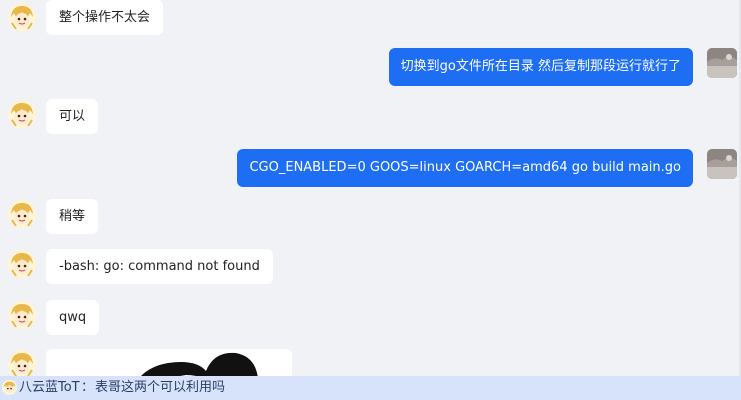 The image size is (741, 400). I want to click on message-bubble: 整个操作不太会, so click(105, 17).